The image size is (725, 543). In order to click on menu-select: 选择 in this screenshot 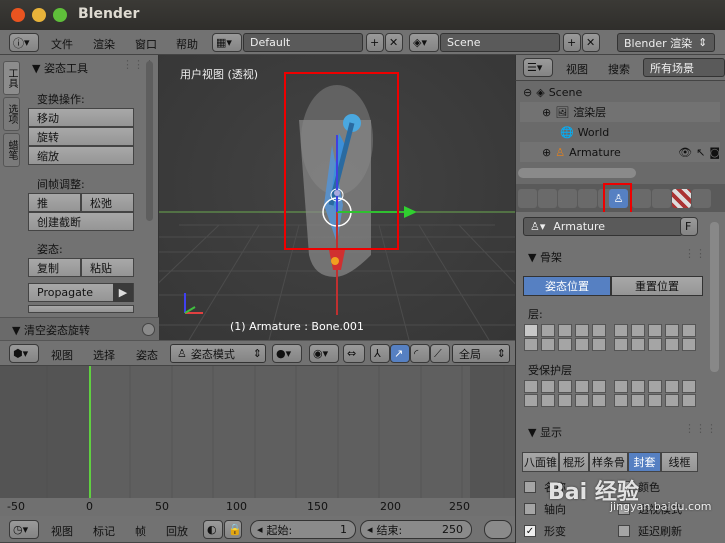, I will do `click(104, 355)`.